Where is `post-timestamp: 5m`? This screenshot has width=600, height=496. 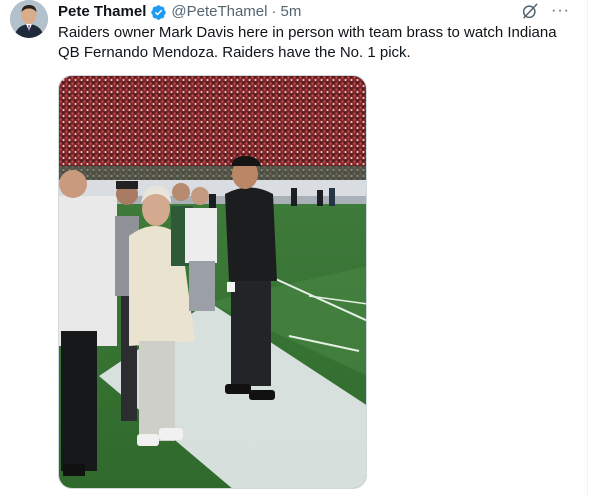 post-timestamp: 5m is located at coordinates (290, 12).